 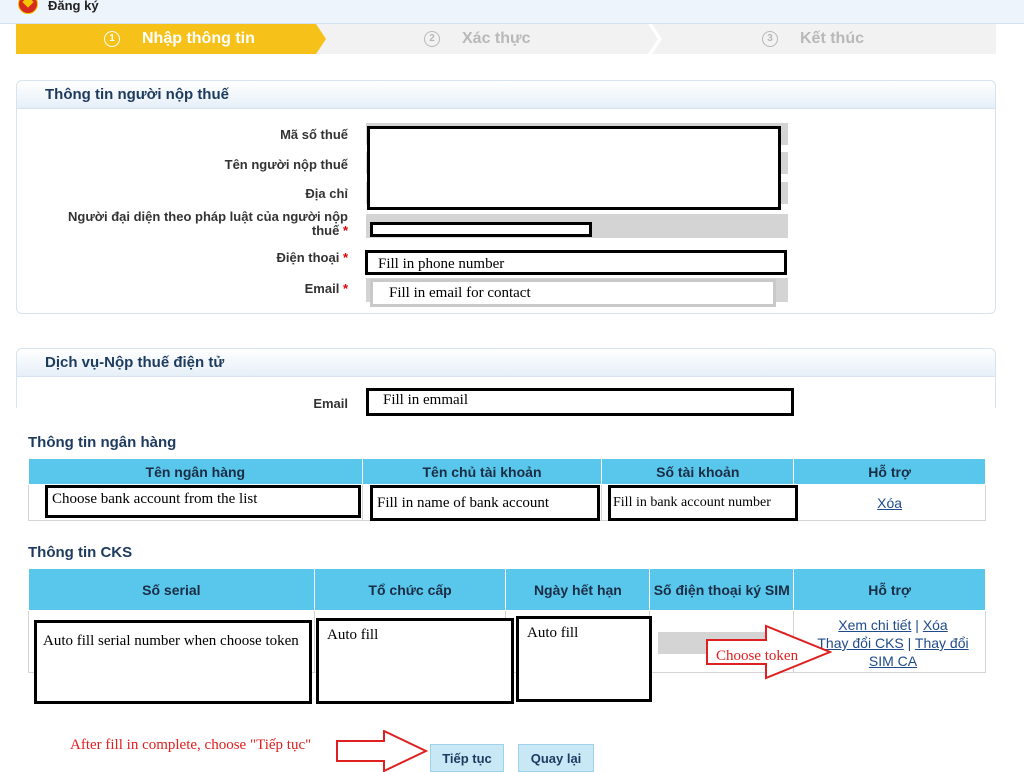 I want to click on cks-delete-link: Xóa, so click(x=935, y=625).